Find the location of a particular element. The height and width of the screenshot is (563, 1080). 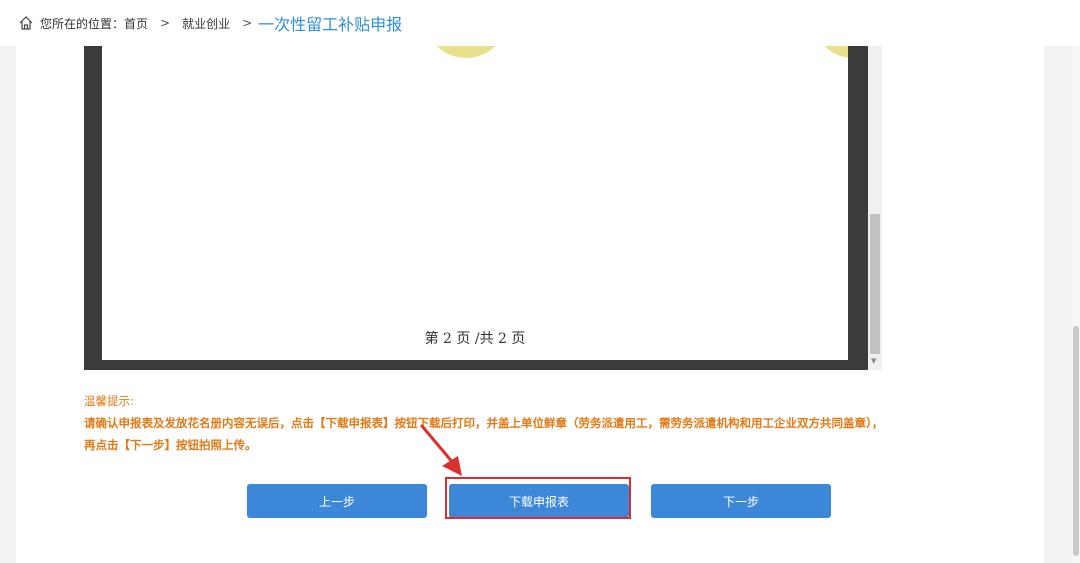

page-scrollbar is located at coordinates (1076, 304).